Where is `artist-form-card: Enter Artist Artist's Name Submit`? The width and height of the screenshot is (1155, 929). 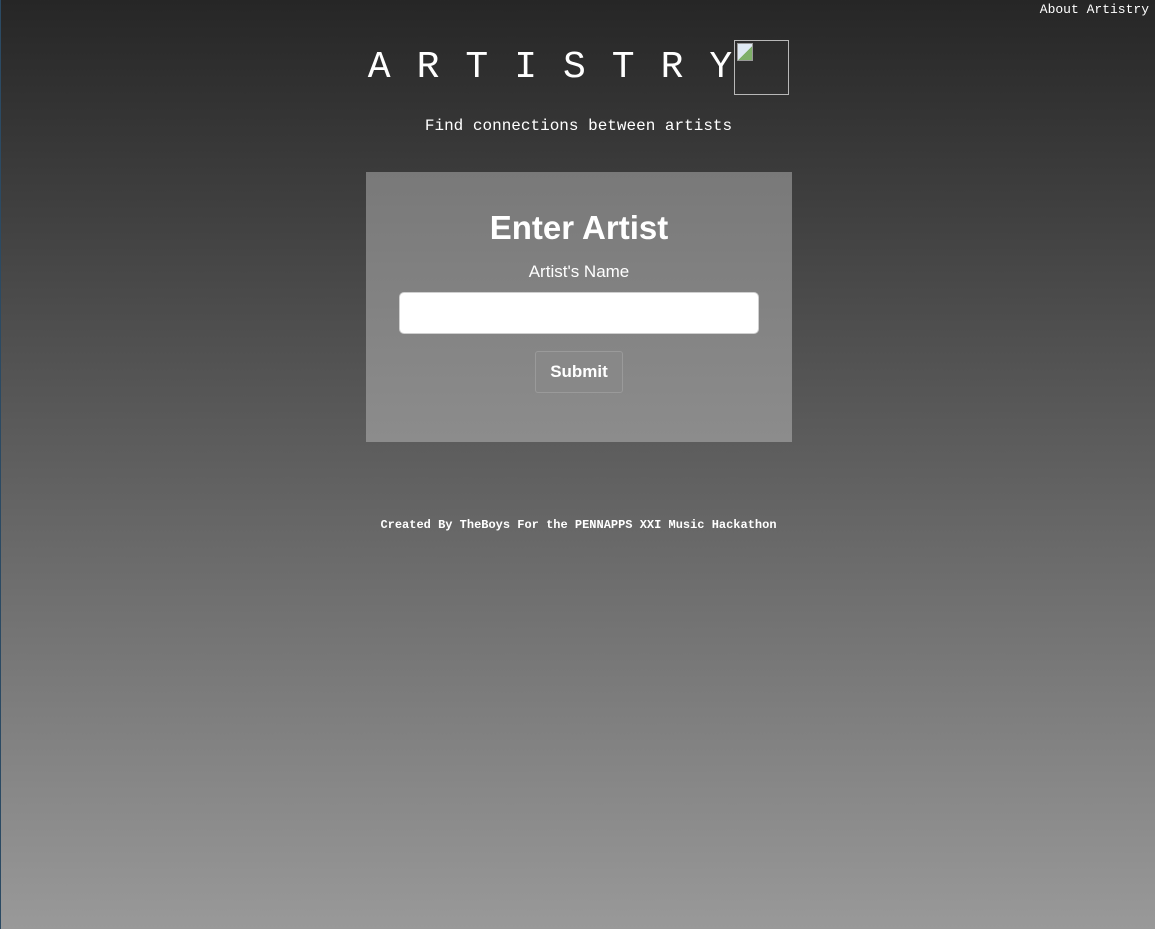
artist-form-card: Enter Artist Artist's Name Submit is located at coordinates (579, 307).